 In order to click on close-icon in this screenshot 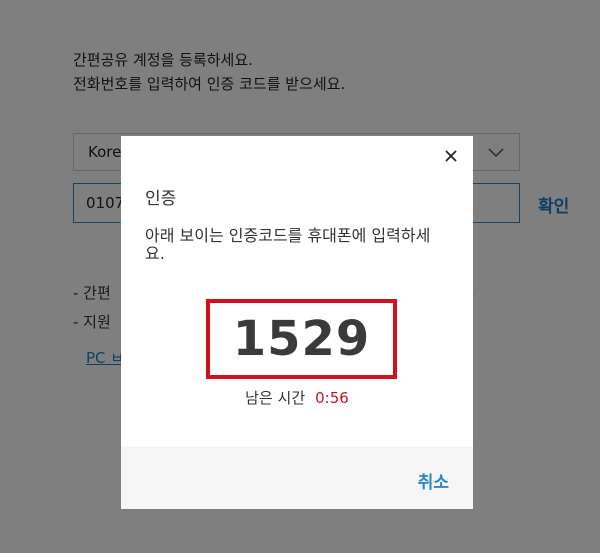, I will do `click(451, 156)`.